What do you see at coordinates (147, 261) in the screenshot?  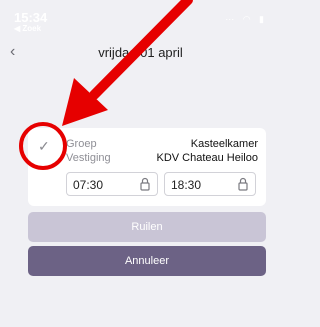 I see `cancel-button: Annuleer` at bounding box center [147, 261].